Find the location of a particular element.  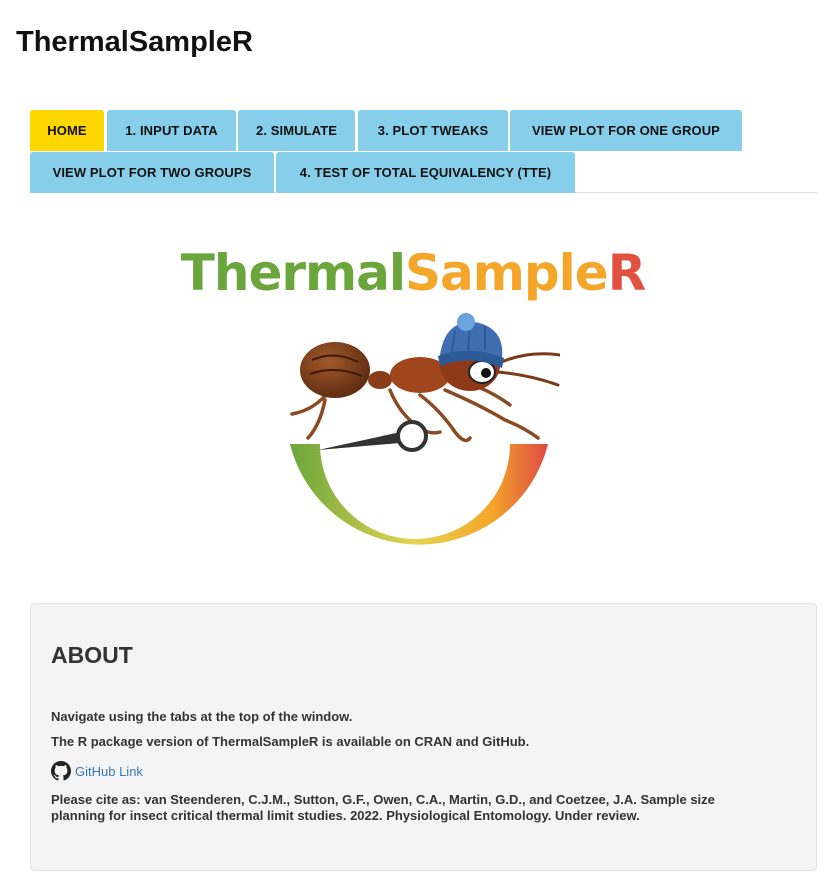

tab-view-plot-two-groups: VIEW PLOT FOR TWO GROUPS is located at coordinates (152, 172).